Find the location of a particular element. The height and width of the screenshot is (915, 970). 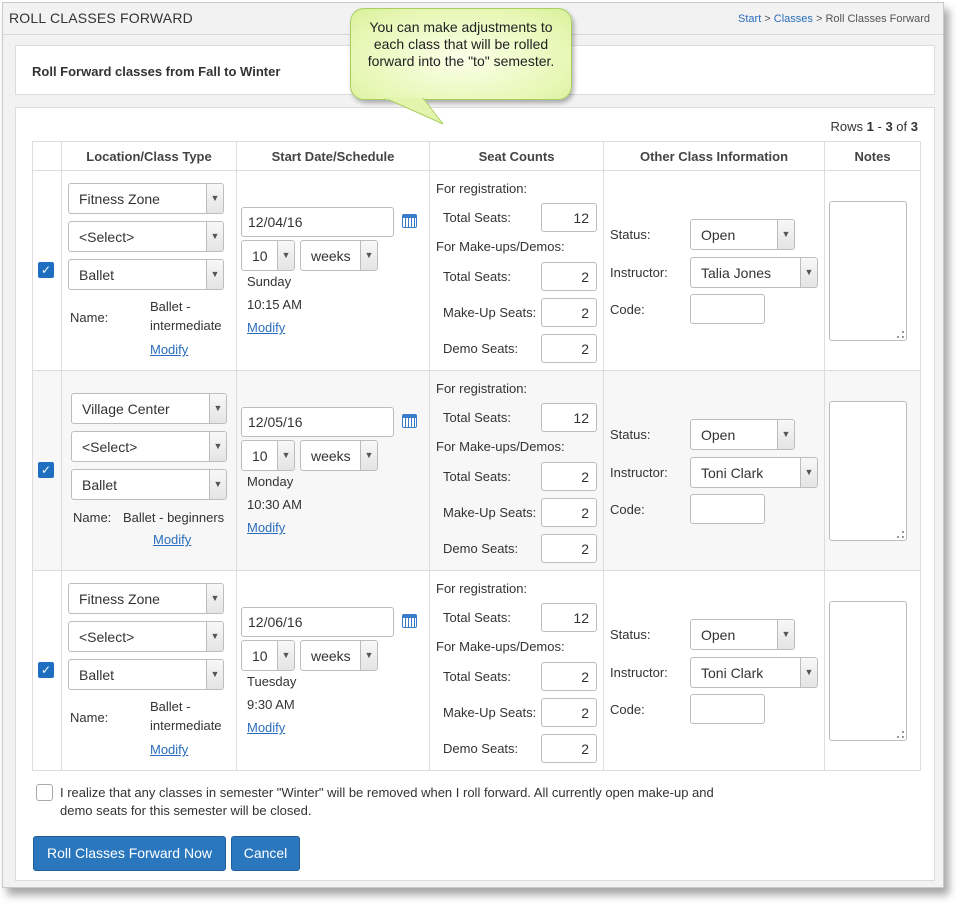

notes-cell is located at coordinates (872, 270).